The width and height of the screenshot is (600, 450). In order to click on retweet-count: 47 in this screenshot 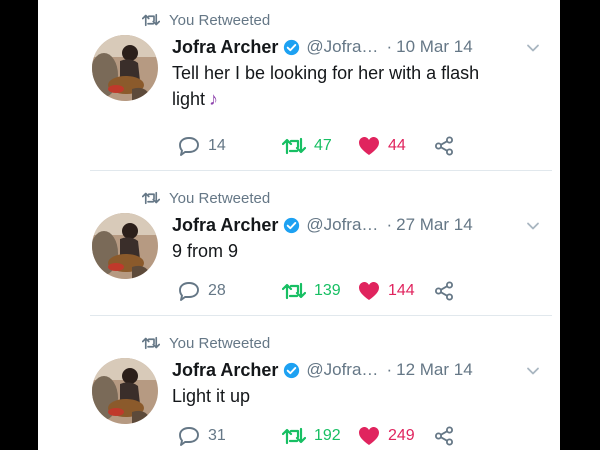, I will do `click(323, 145)`.